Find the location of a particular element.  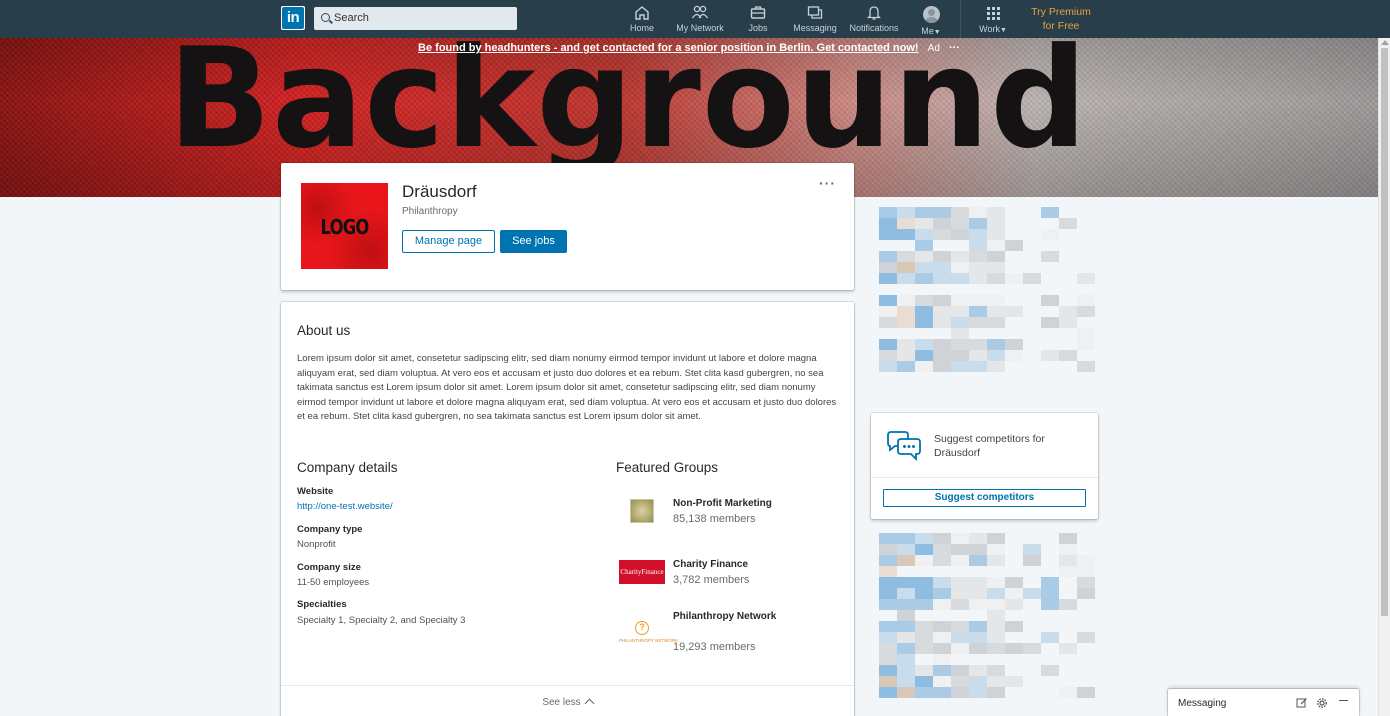

more-options-icon: ··· is located at coordinates (827, 183).